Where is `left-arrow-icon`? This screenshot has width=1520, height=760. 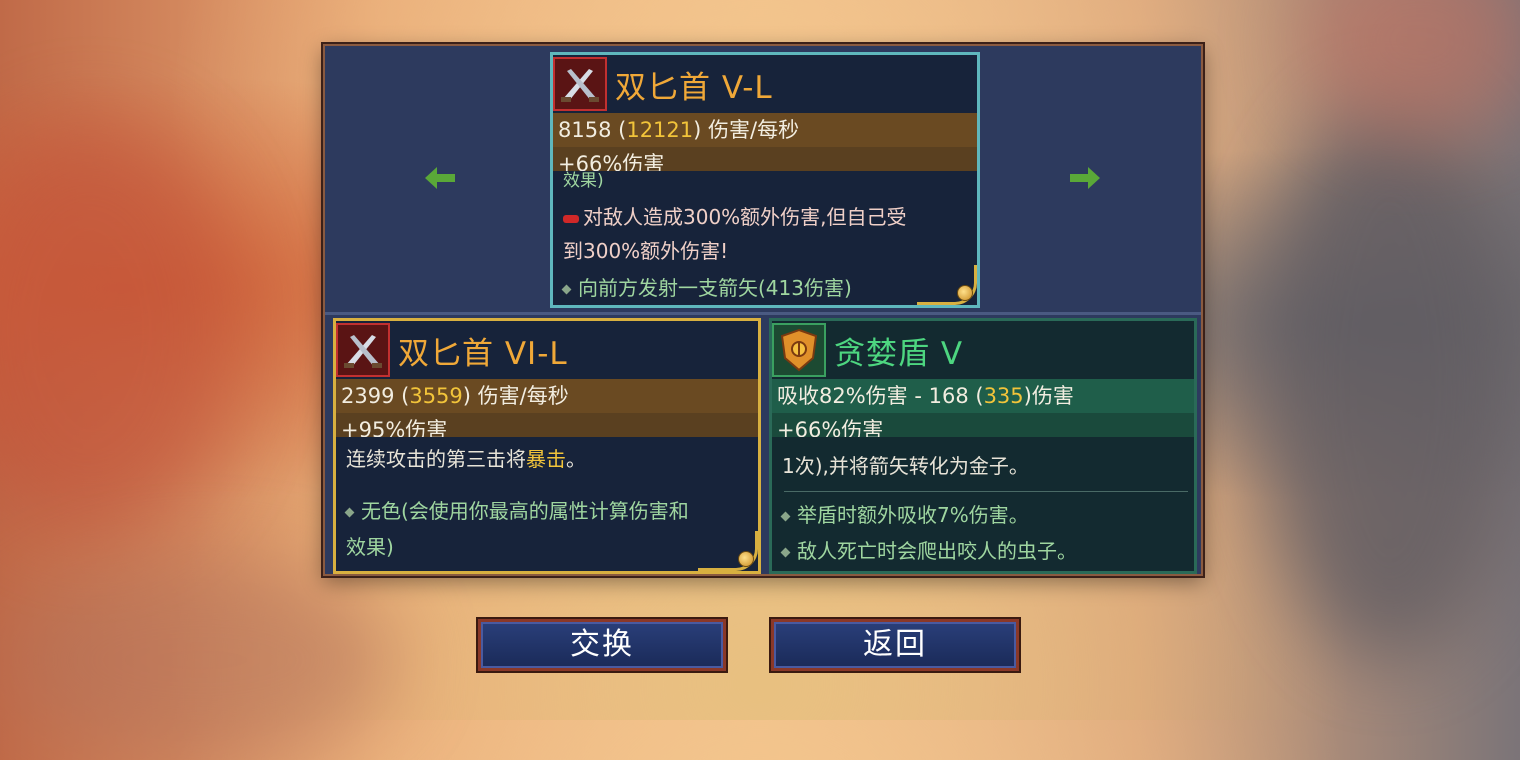 left-arrow-icon is located at coordinates (440, 178).